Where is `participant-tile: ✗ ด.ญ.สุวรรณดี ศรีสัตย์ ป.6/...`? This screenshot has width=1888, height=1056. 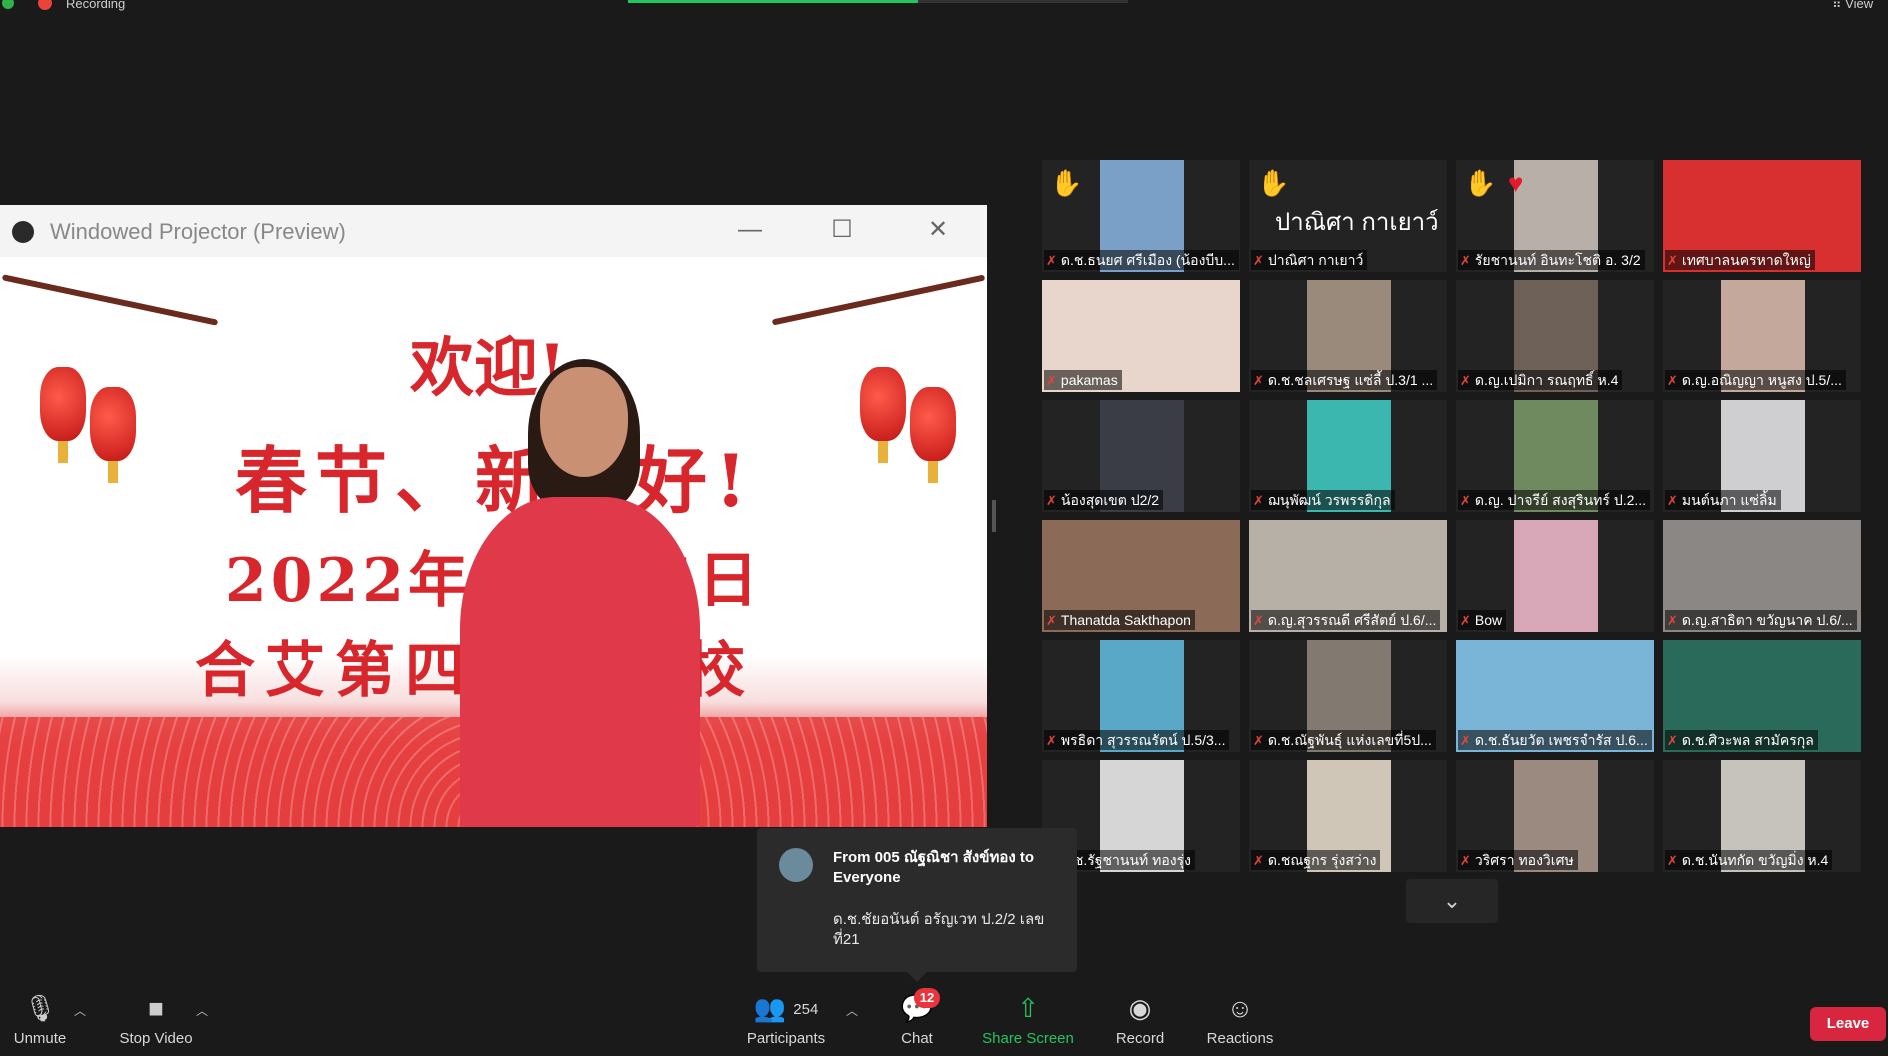
participant-tile: ✗ ด.ญ.สุวรรณดี ศรีสัตย์ ป.6/... is located at coordinates (1348, 576).